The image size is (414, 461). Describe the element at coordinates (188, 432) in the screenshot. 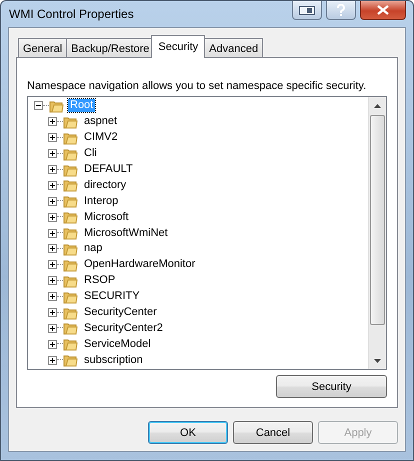

I see `dialog-button: OK` at that location.